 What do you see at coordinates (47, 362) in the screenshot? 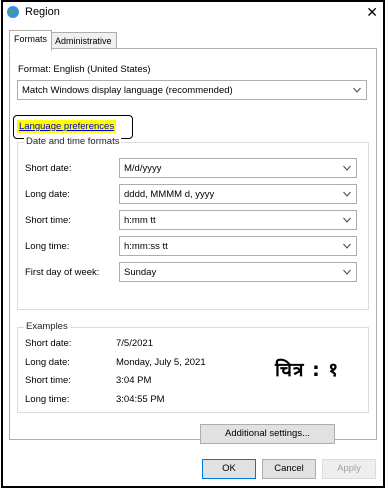
I see `example-long-date-label: Long date:` at bounding box center [47, 362].